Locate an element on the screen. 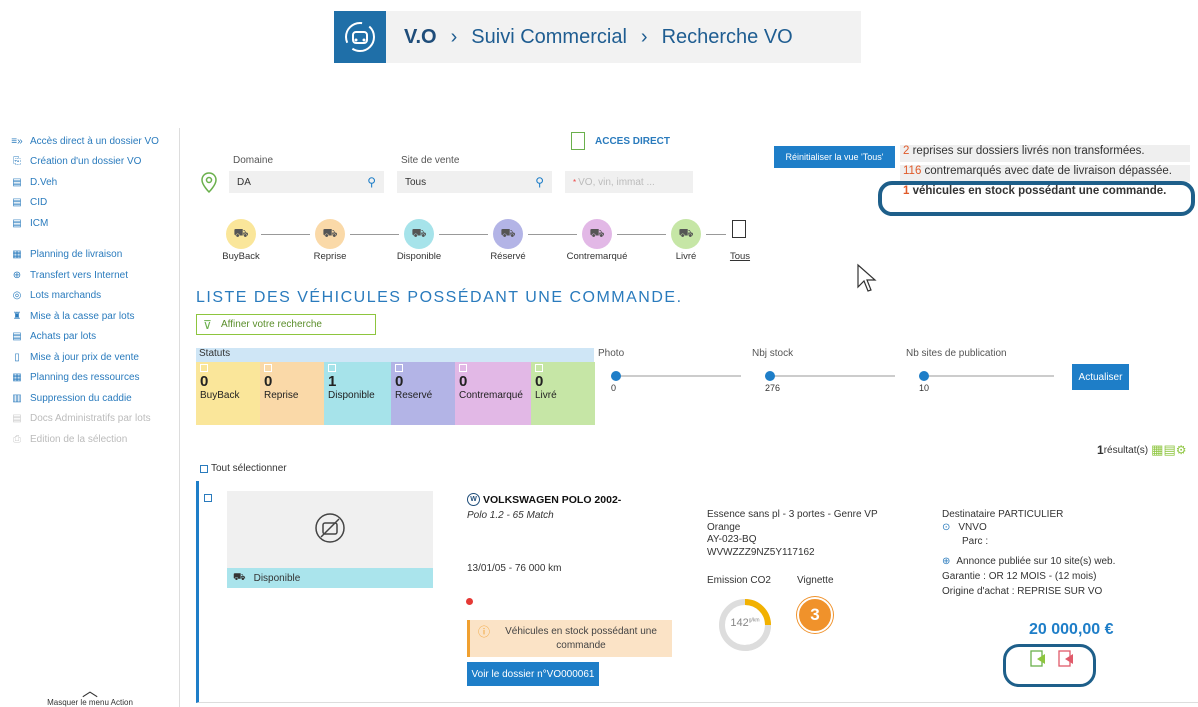  sidebar-item: ⊕ Transfert vers Internet is located at coordinates (89, 275).